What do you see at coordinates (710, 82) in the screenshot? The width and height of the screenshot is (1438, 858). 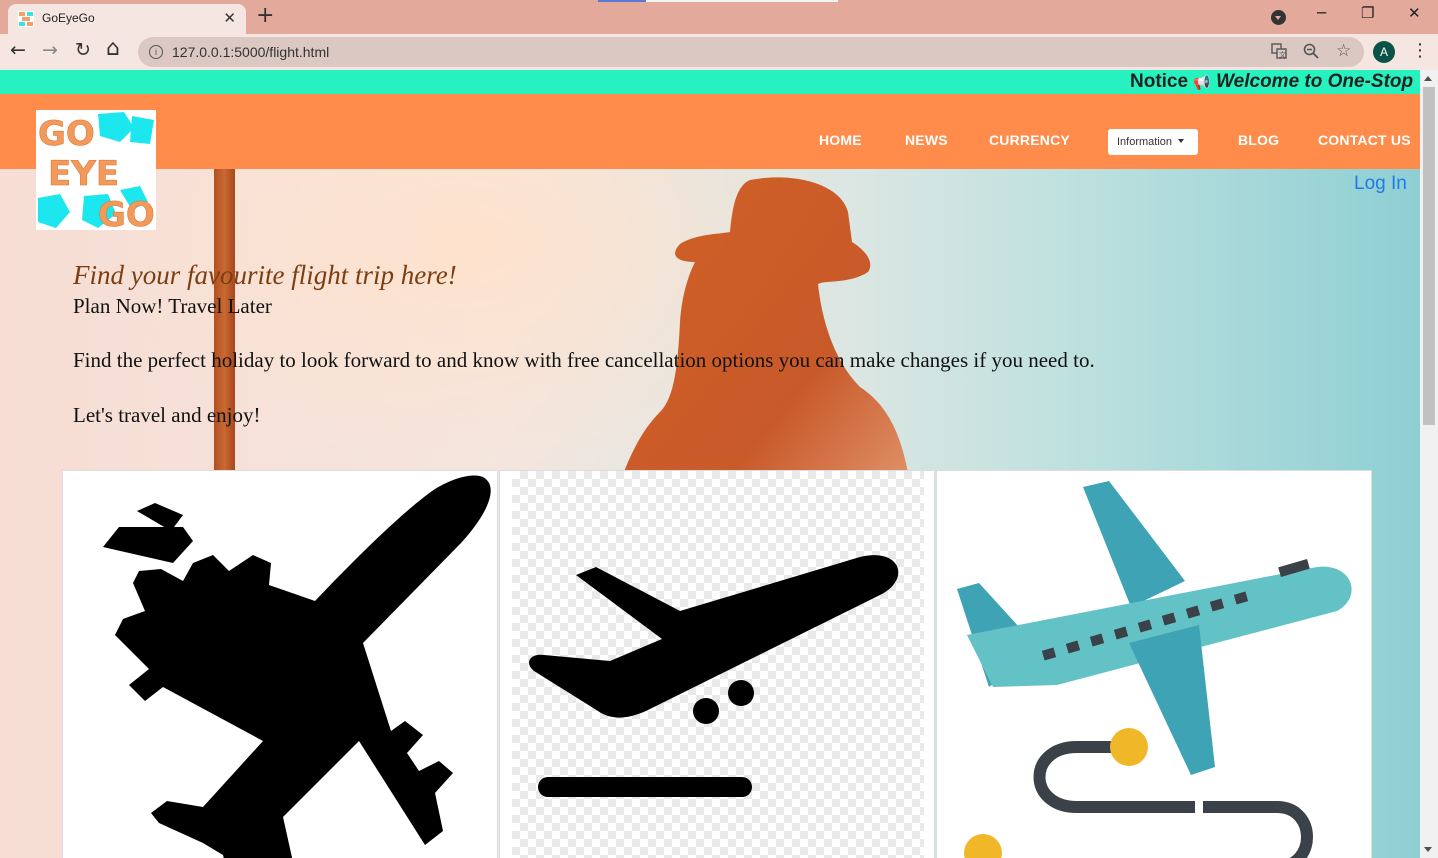 I see `notice-marquee: Notice 📢 Welcome to One-Stop T` at bounding box center [710, 82].